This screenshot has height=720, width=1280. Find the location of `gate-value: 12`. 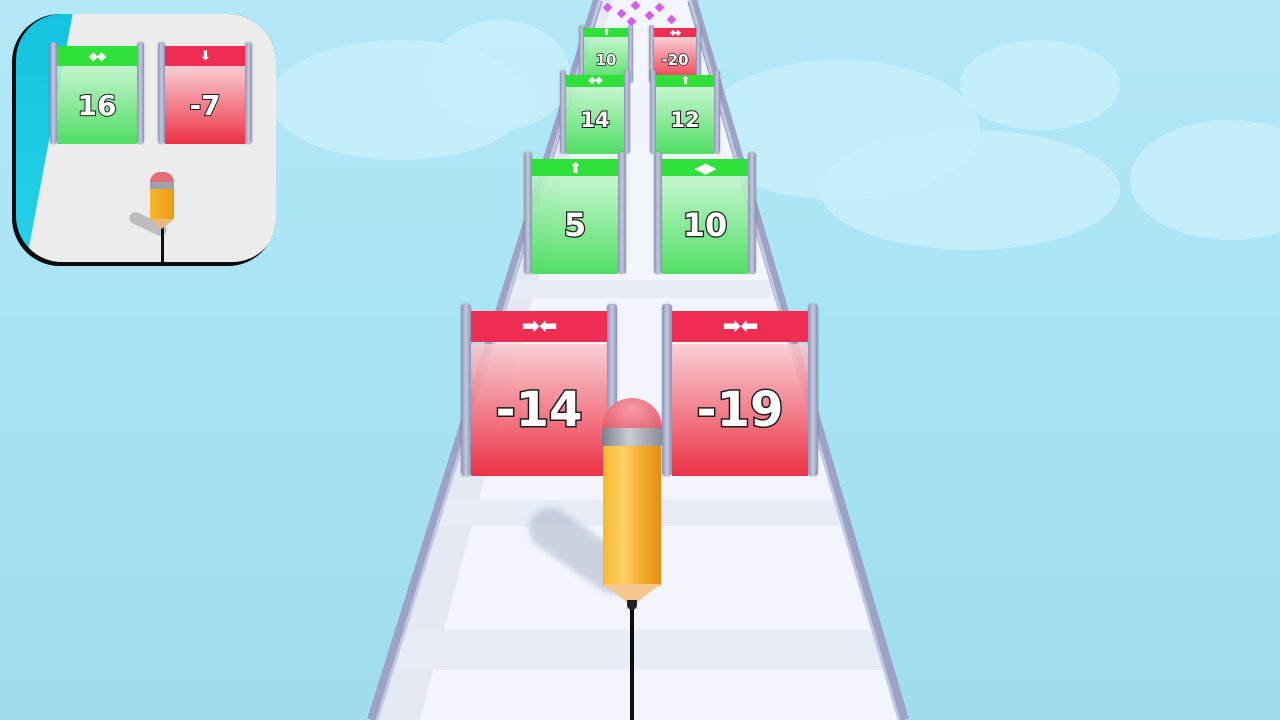

gate-value: 12 is located at coordinates (685, 120).